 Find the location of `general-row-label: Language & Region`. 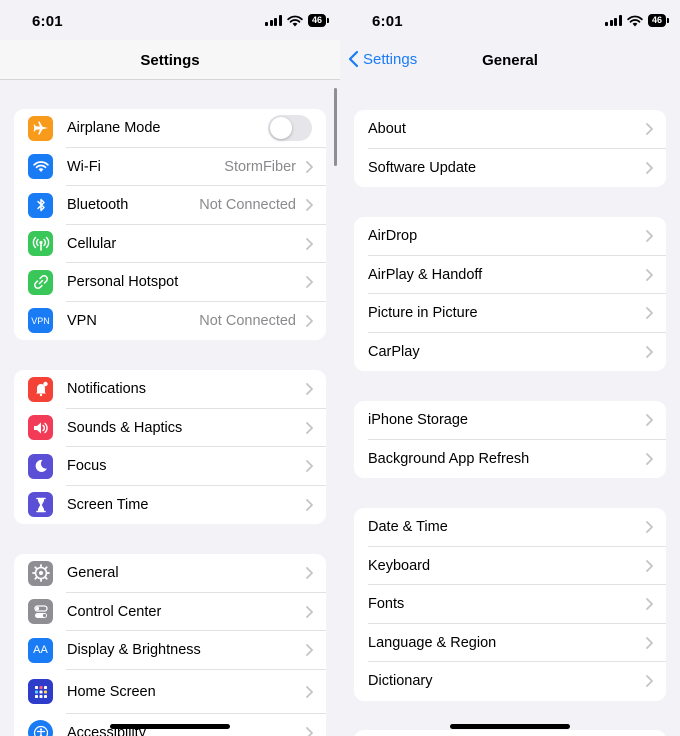

general-row-label: Language & Region is located at coordinates (432, 642).